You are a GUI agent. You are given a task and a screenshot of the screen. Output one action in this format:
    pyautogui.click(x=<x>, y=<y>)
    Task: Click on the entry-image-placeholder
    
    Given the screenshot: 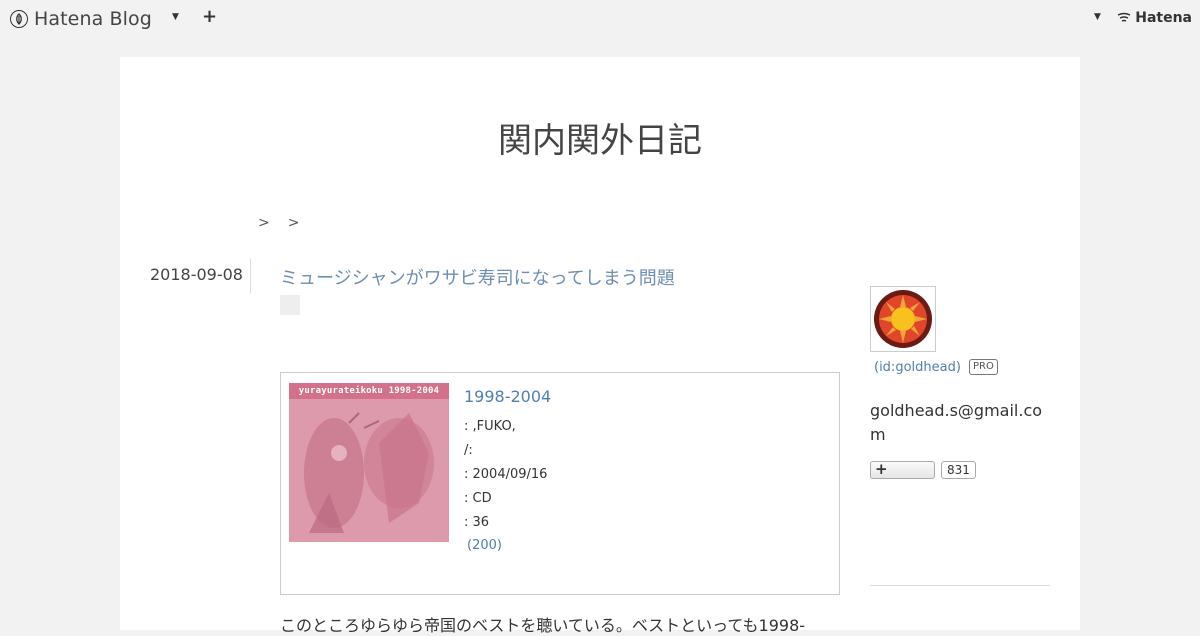 What is the action you would take?
    pyautogui.click(x=290, y=305)
    